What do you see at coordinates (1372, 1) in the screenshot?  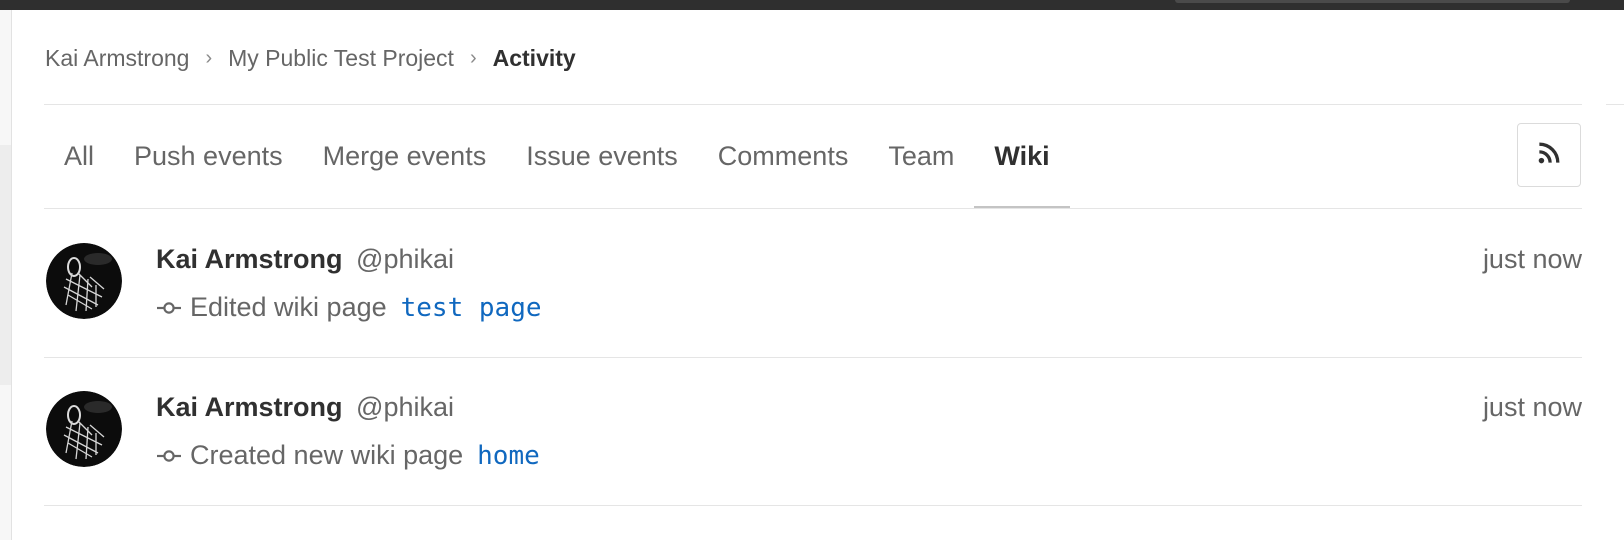 I see `search-box-edge` at bounding box center [1372, 1].